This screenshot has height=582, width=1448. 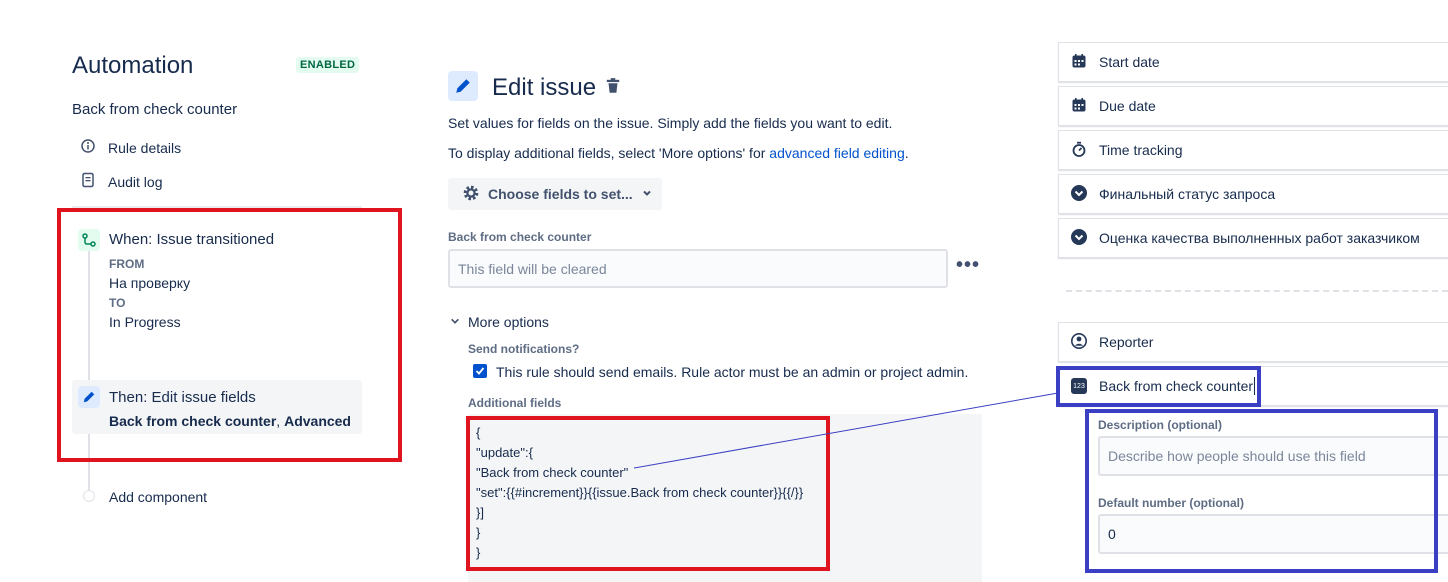 What do you see at coordinates (1079, 150) in the screenshot?
I see `stopwatch-icon` at bounding box center [1079, 150].